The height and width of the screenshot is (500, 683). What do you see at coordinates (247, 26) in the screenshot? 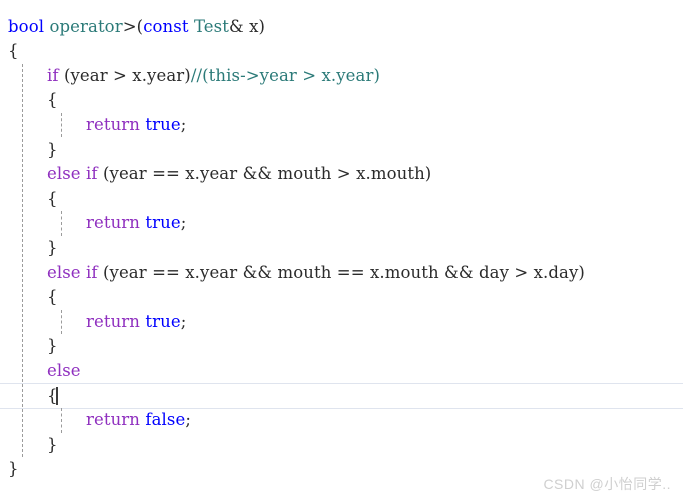
I see `code-token: & x)` at bounding box center [247, 26].